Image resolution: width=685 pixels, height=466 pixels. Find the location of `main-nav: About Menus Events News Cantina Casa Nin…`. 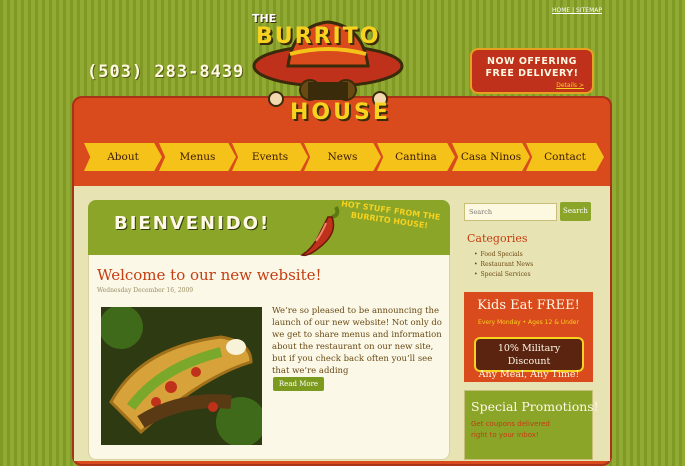

main-nav: About Menus Events News Cantina Casa Nin… is located at coordinates (344, 157).